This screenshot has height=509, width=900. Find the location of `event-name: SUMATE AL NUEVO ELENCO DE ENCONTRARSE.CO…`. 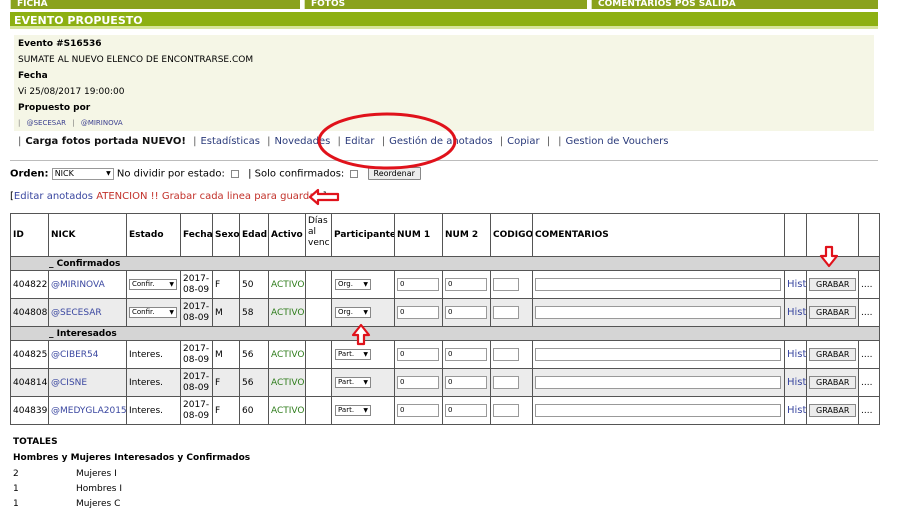

event-name: SUMATE AL NUEVO ELENCO DE ENCONTRARSE.CO… is located at coordinates (136, 60).